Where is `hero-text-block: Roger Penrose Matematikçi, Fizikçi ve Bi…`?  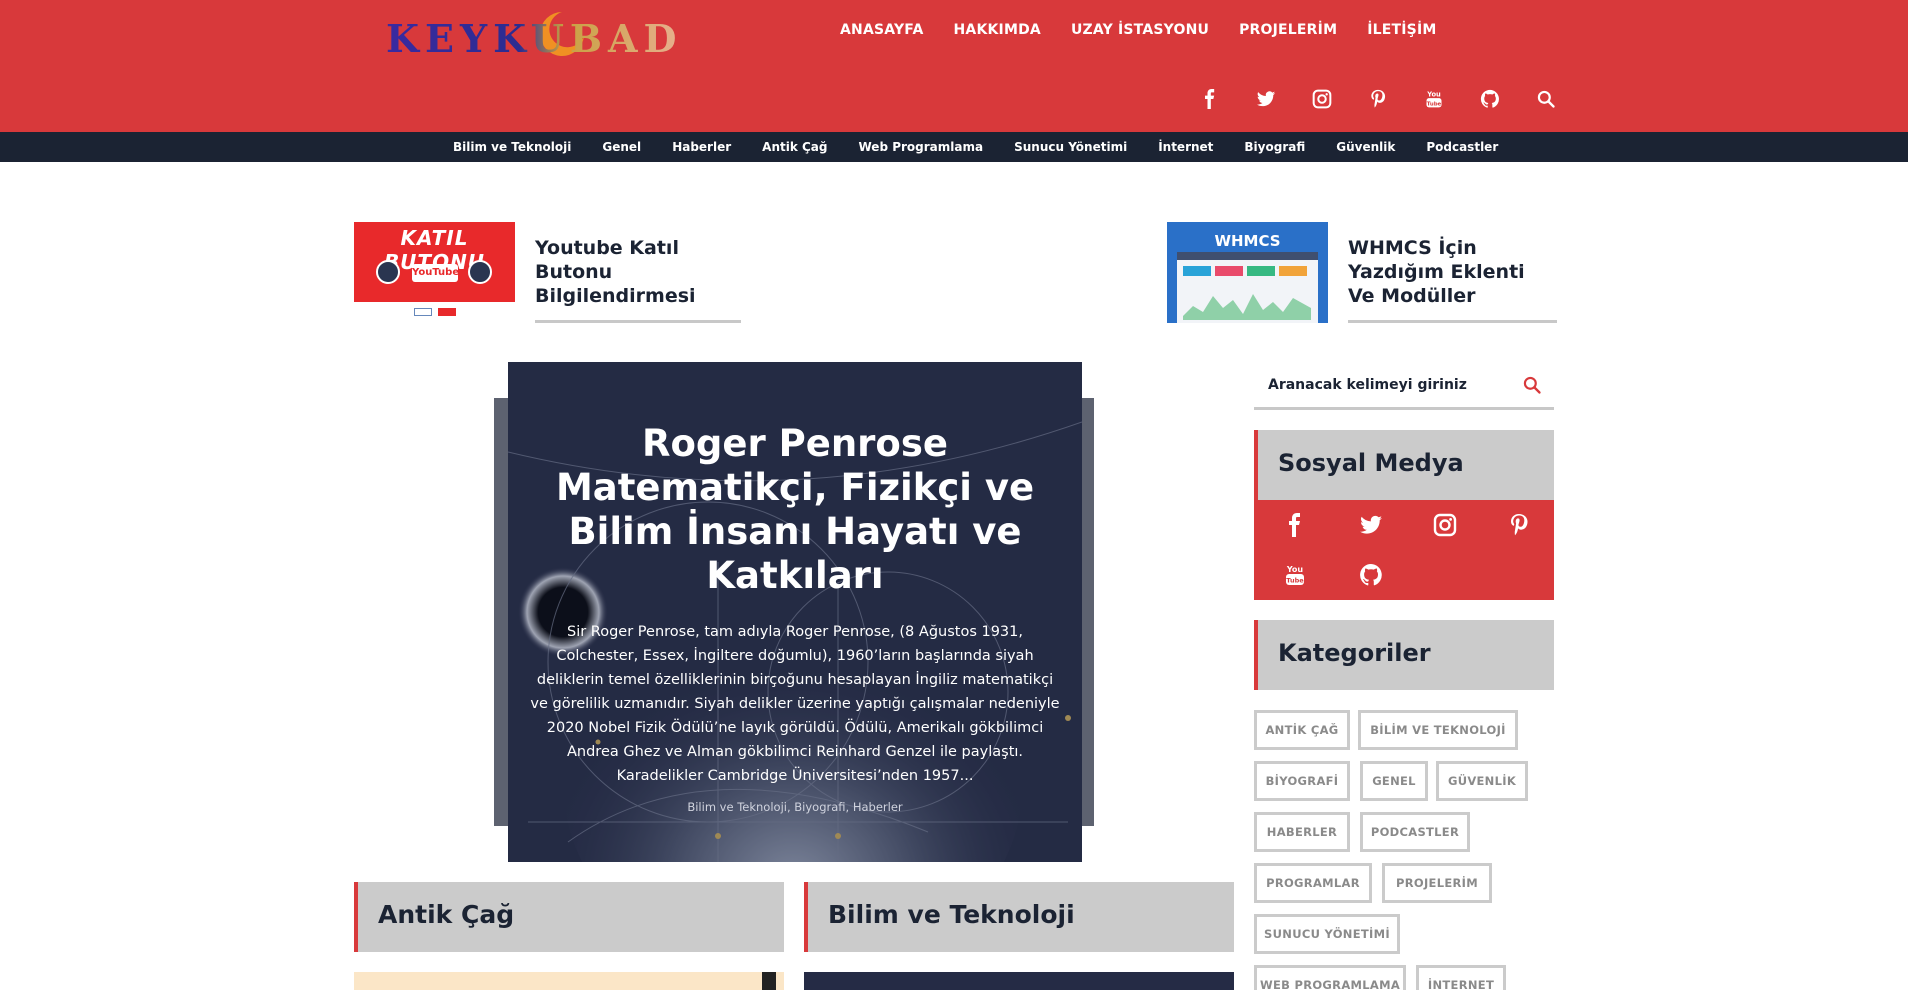
hero-text-block: Roger Penrose Matematikçi, Fizikçi ve Bi… is located at coordinates (795, 618).